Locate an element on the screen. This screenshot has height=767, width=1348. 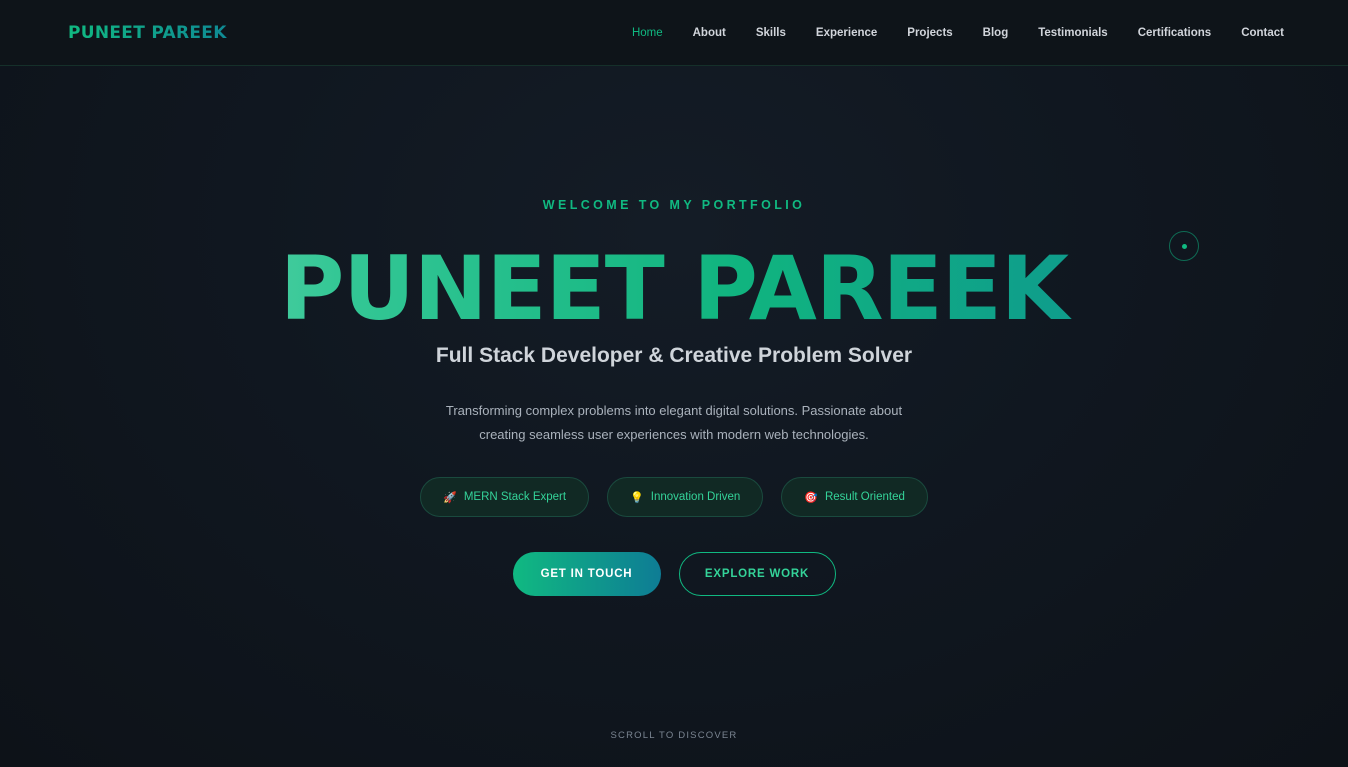
hero-name: PUNEET PAREEK is located at coordinates (674, 289).